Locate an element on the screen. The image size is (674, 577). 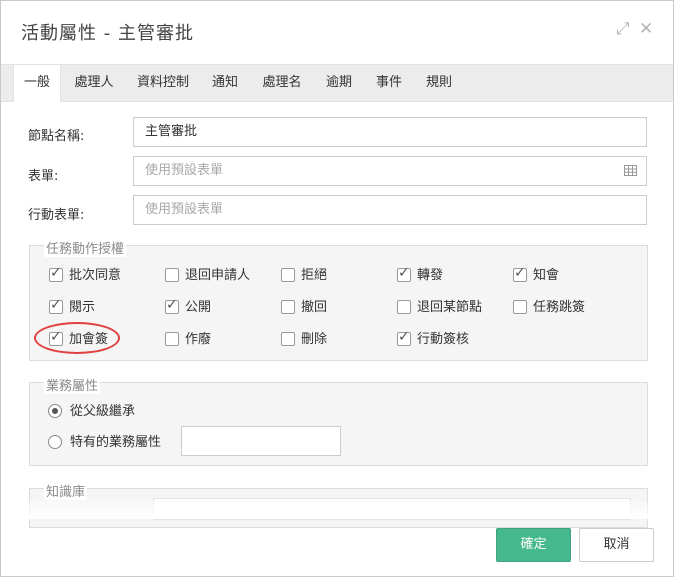
tab-process-name: 處理名 is located at coordinates (282, 83).